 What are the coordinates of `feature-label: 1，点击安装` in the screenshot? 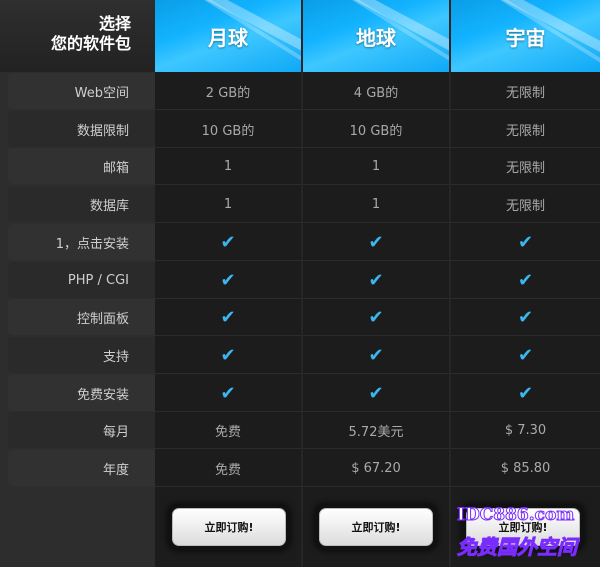 It's located at (81, 242).